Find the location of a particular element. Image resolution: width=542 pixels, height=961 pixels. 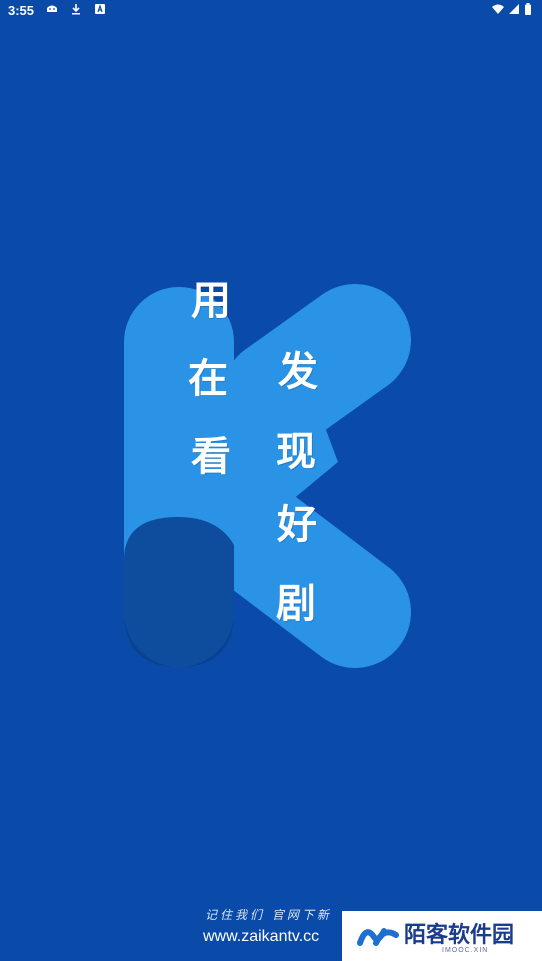

slogan-char-7: 剧 is located at coordinates (296, 603).